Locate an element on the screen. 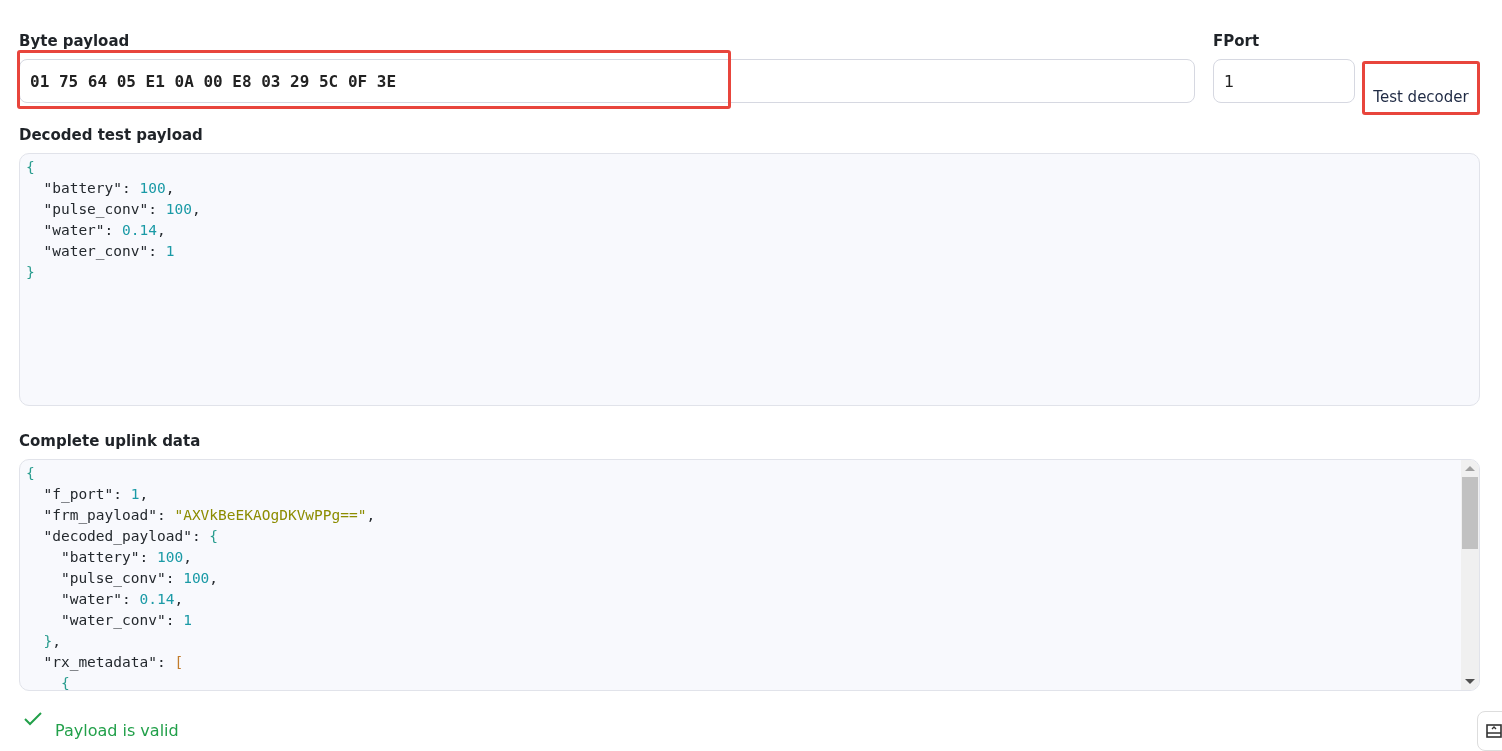 This screenshot has width=1502, height=751. byte-payload-input: 01 75 64 05 E1 0A 00 E8 03 29 5C 0F 3E is located at coordinates (607, 81).